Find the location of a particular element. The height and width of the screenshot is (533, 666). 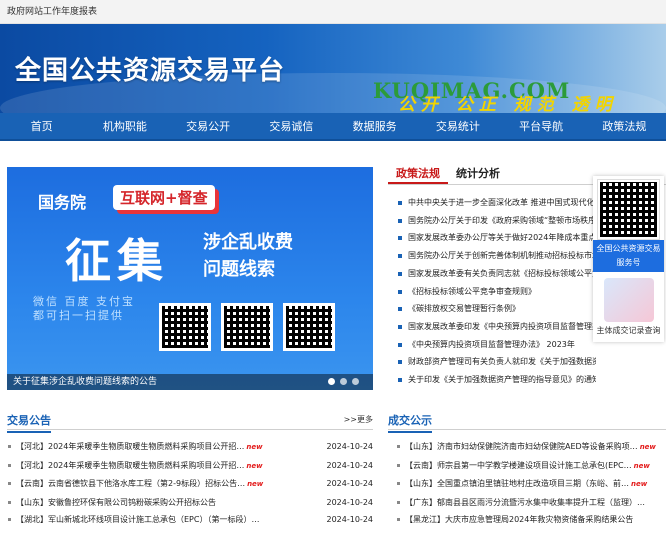

table-row: 【黑龙江】大庆市应急管理局2024年救灾物资储备采购结果公告 is located at coordinates (531, 520).